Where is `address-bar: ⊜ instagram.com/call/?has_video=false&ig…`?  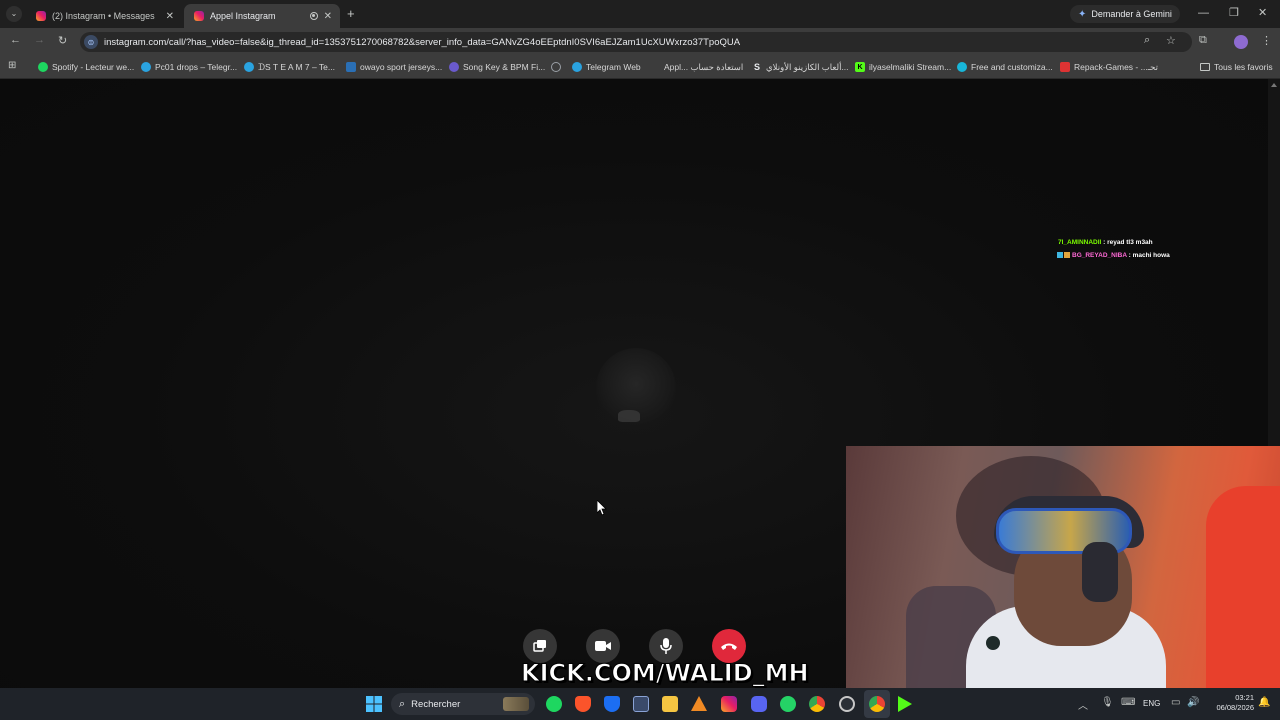
address-bar: ⊜ instagram.com/call/?has_video=false&ig… is located at coordinates (636, 42).